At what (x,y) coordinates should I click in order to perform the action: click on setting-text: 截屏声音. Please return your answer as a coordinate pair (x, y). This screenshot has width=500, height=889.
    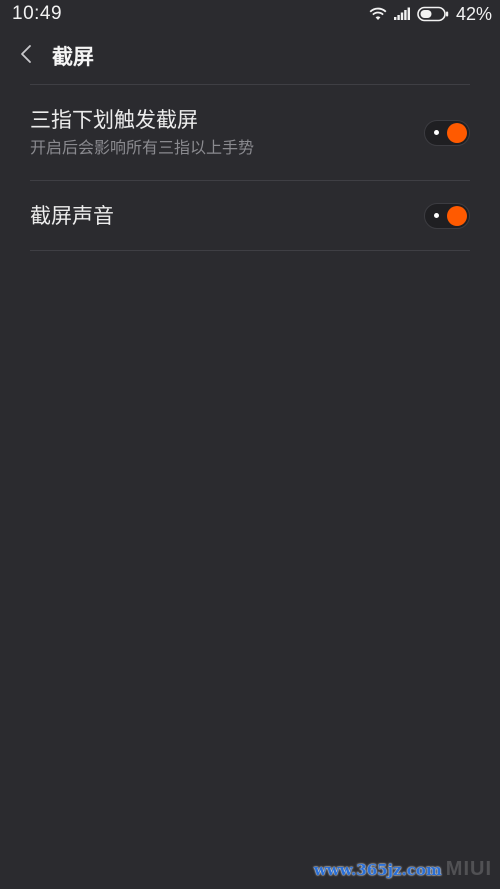
    Looking at the image, I should click on (72, 216).